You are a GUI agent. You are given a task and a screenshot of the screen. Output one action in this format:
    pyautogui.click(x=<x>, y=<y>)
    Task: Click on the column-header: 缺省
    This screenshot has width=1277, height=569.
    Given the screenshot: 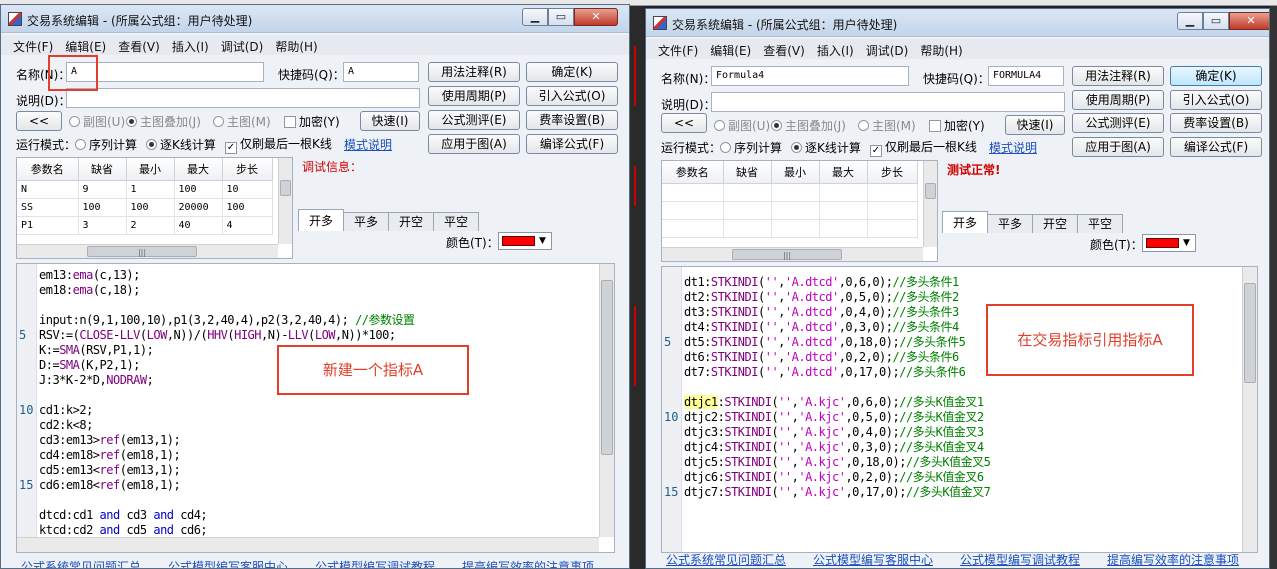 What is the action you would take?
    pyautogui.click(x=102, y=169)
    